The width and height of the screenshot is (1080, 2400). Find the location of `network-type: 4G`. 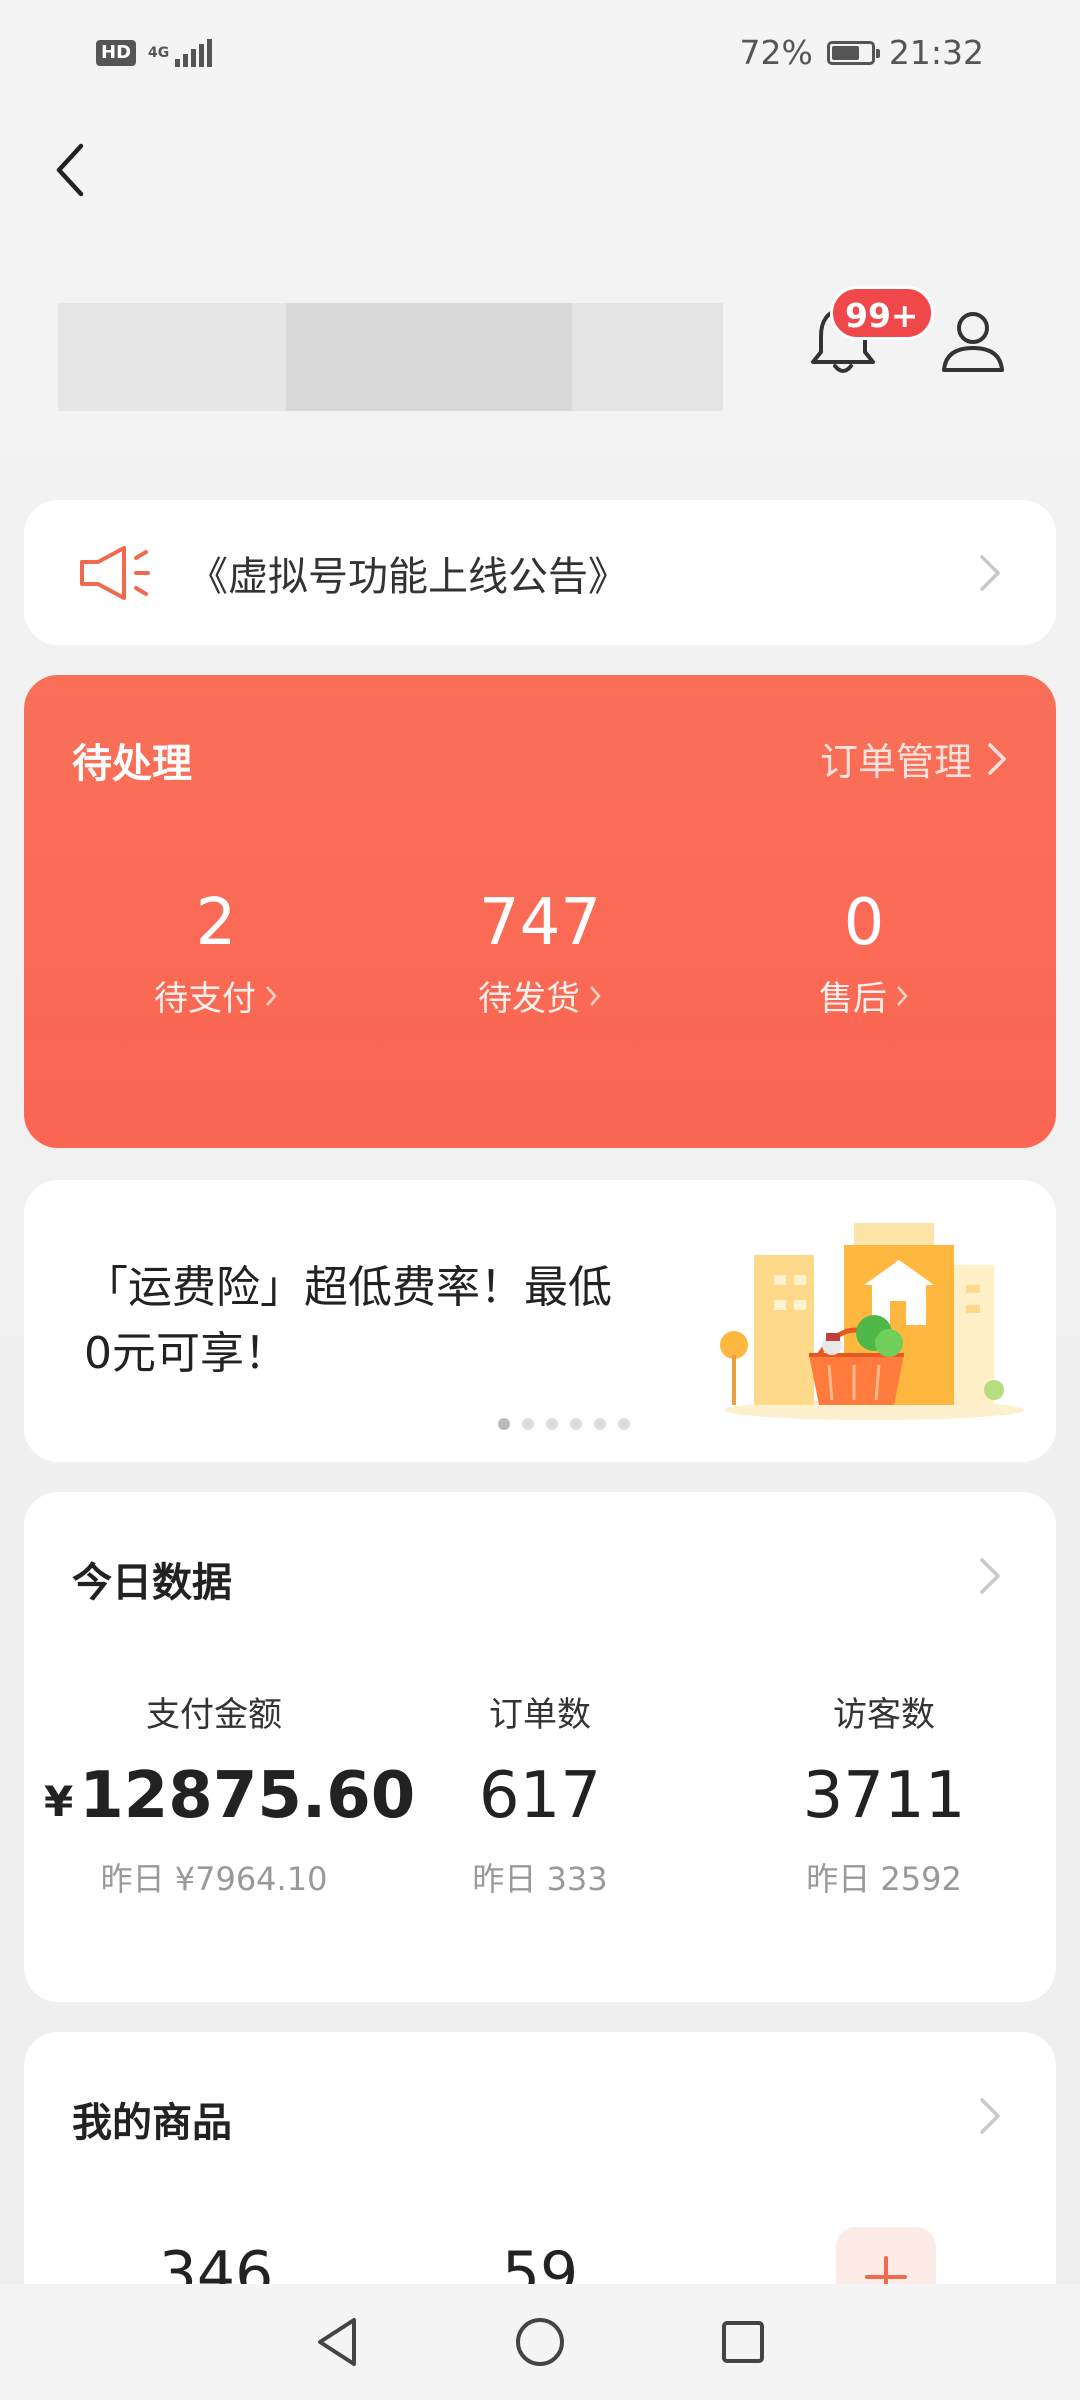

network-type: 4G is located at coordinates (159, 52).